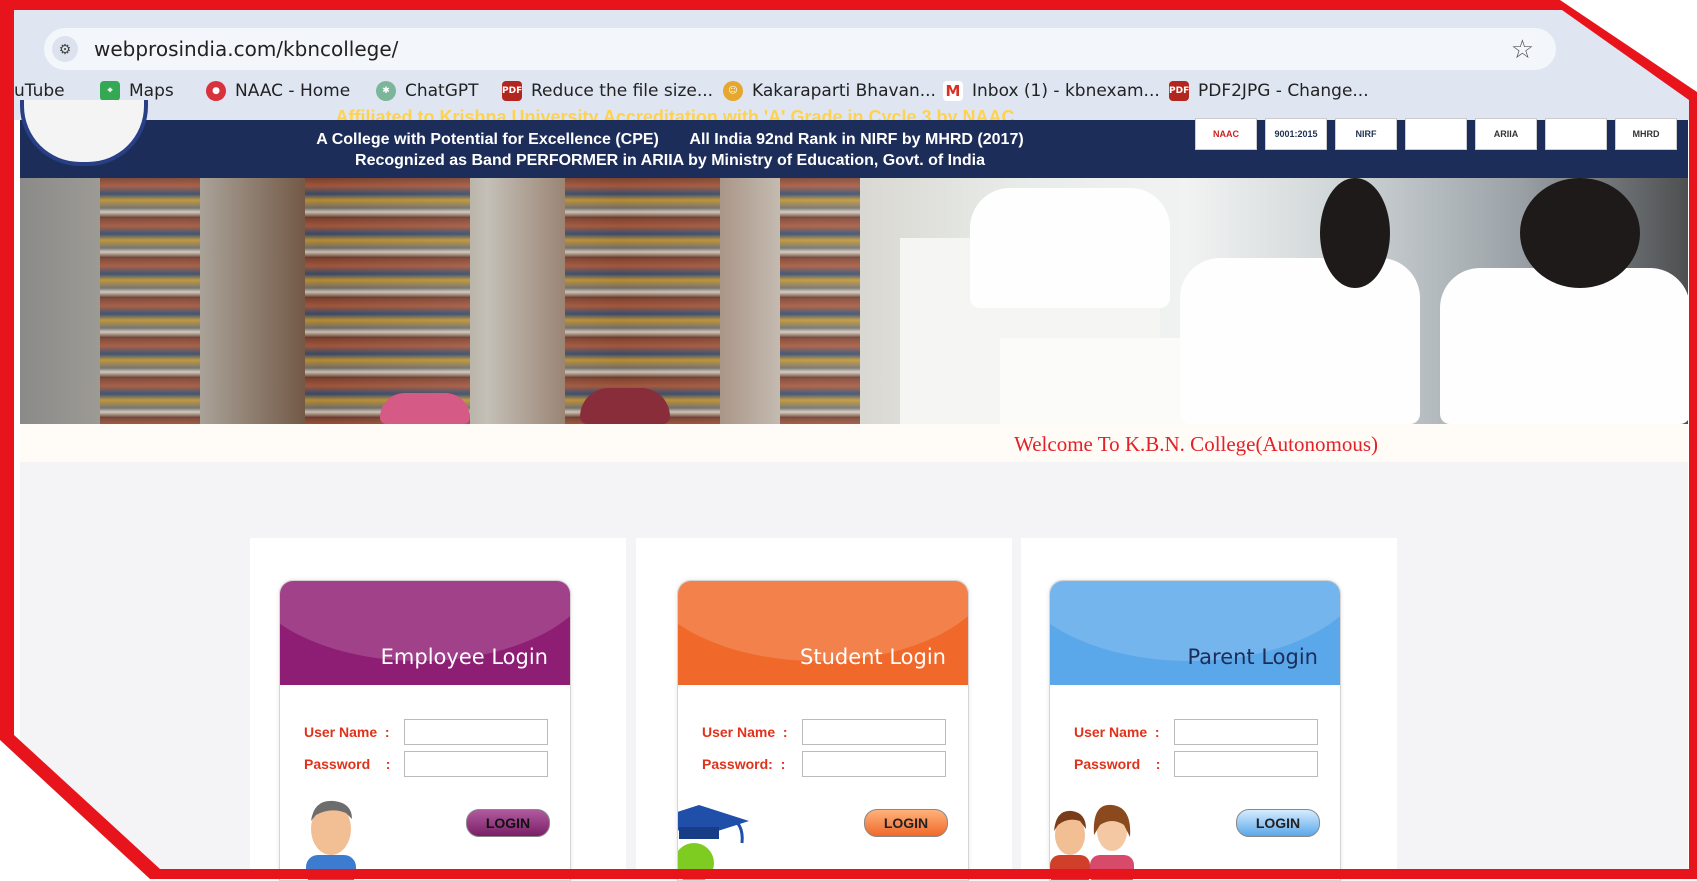  Describe the element at coordinates (1646, 134) in the screenshot. I see `mhrd-logo: MHRD` at that location.